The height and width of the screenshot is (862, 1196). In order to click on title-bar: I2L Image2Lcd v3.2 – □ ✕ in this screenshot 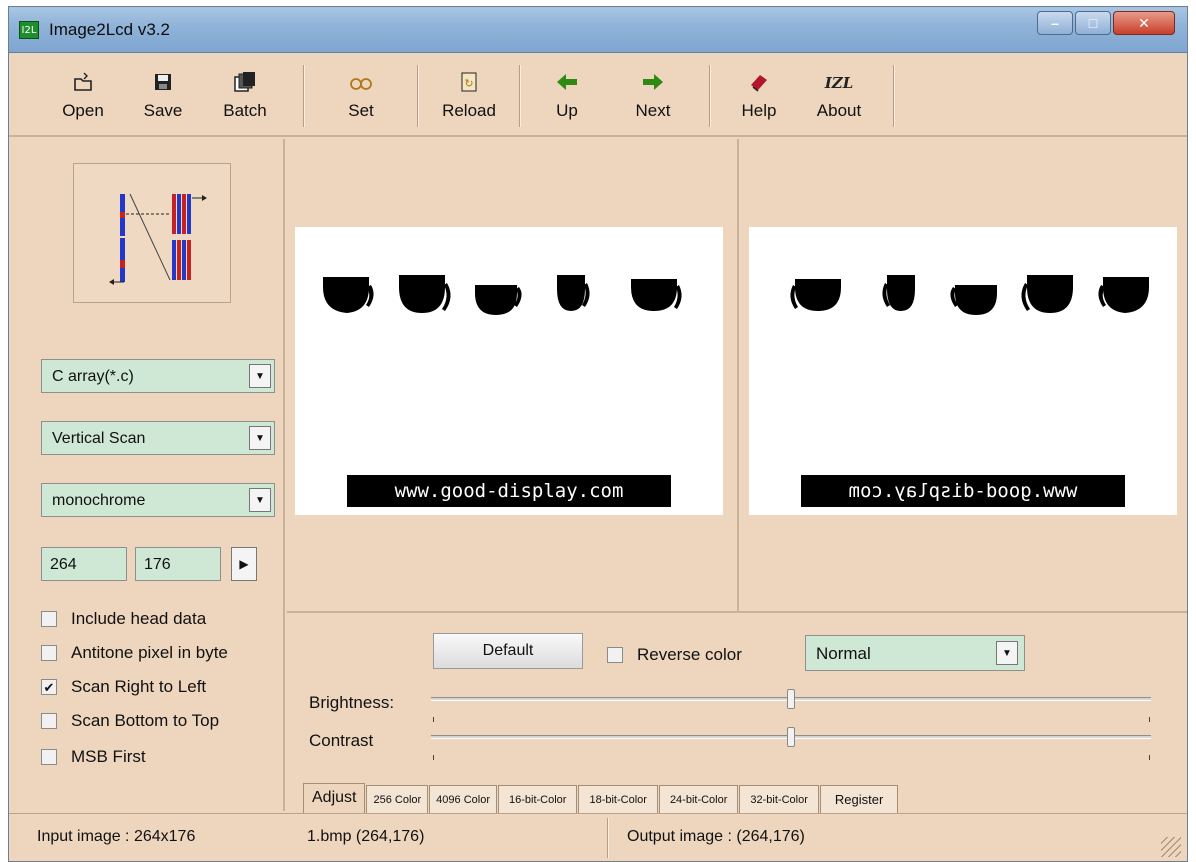, I will do `click(598, 30)`.